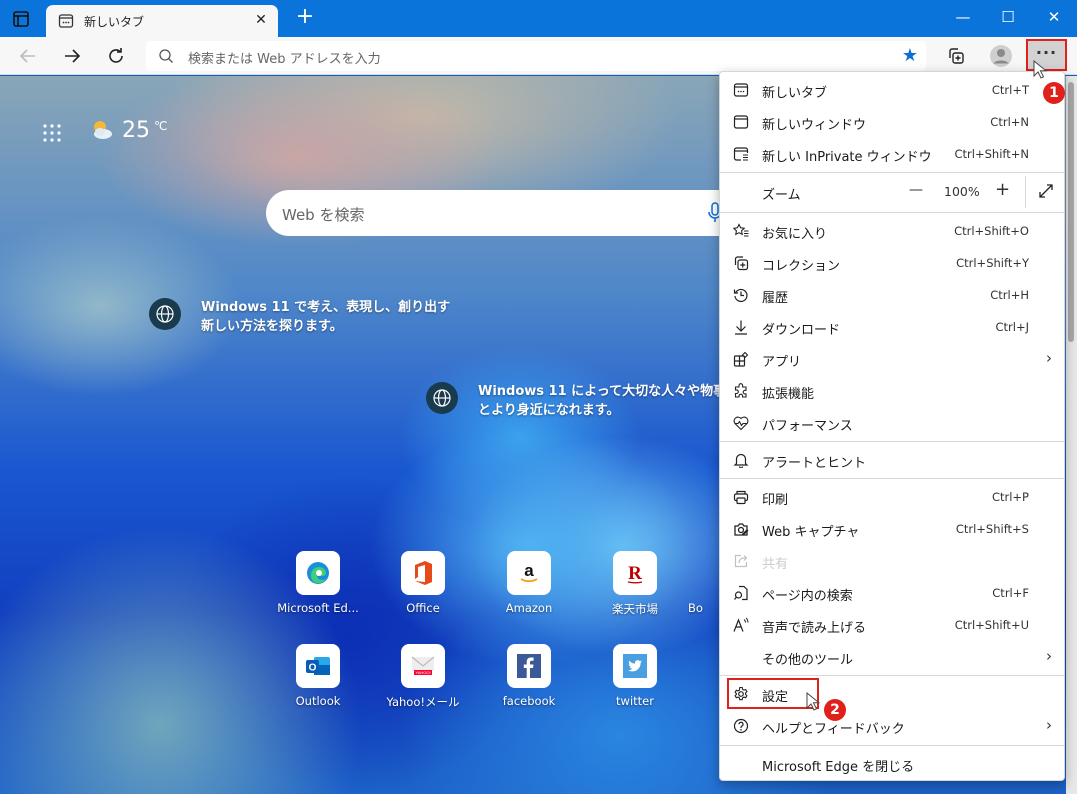 The width and height of the screenshot is (1077, 794). I want to click on favorites-icon, so click(741, 231).